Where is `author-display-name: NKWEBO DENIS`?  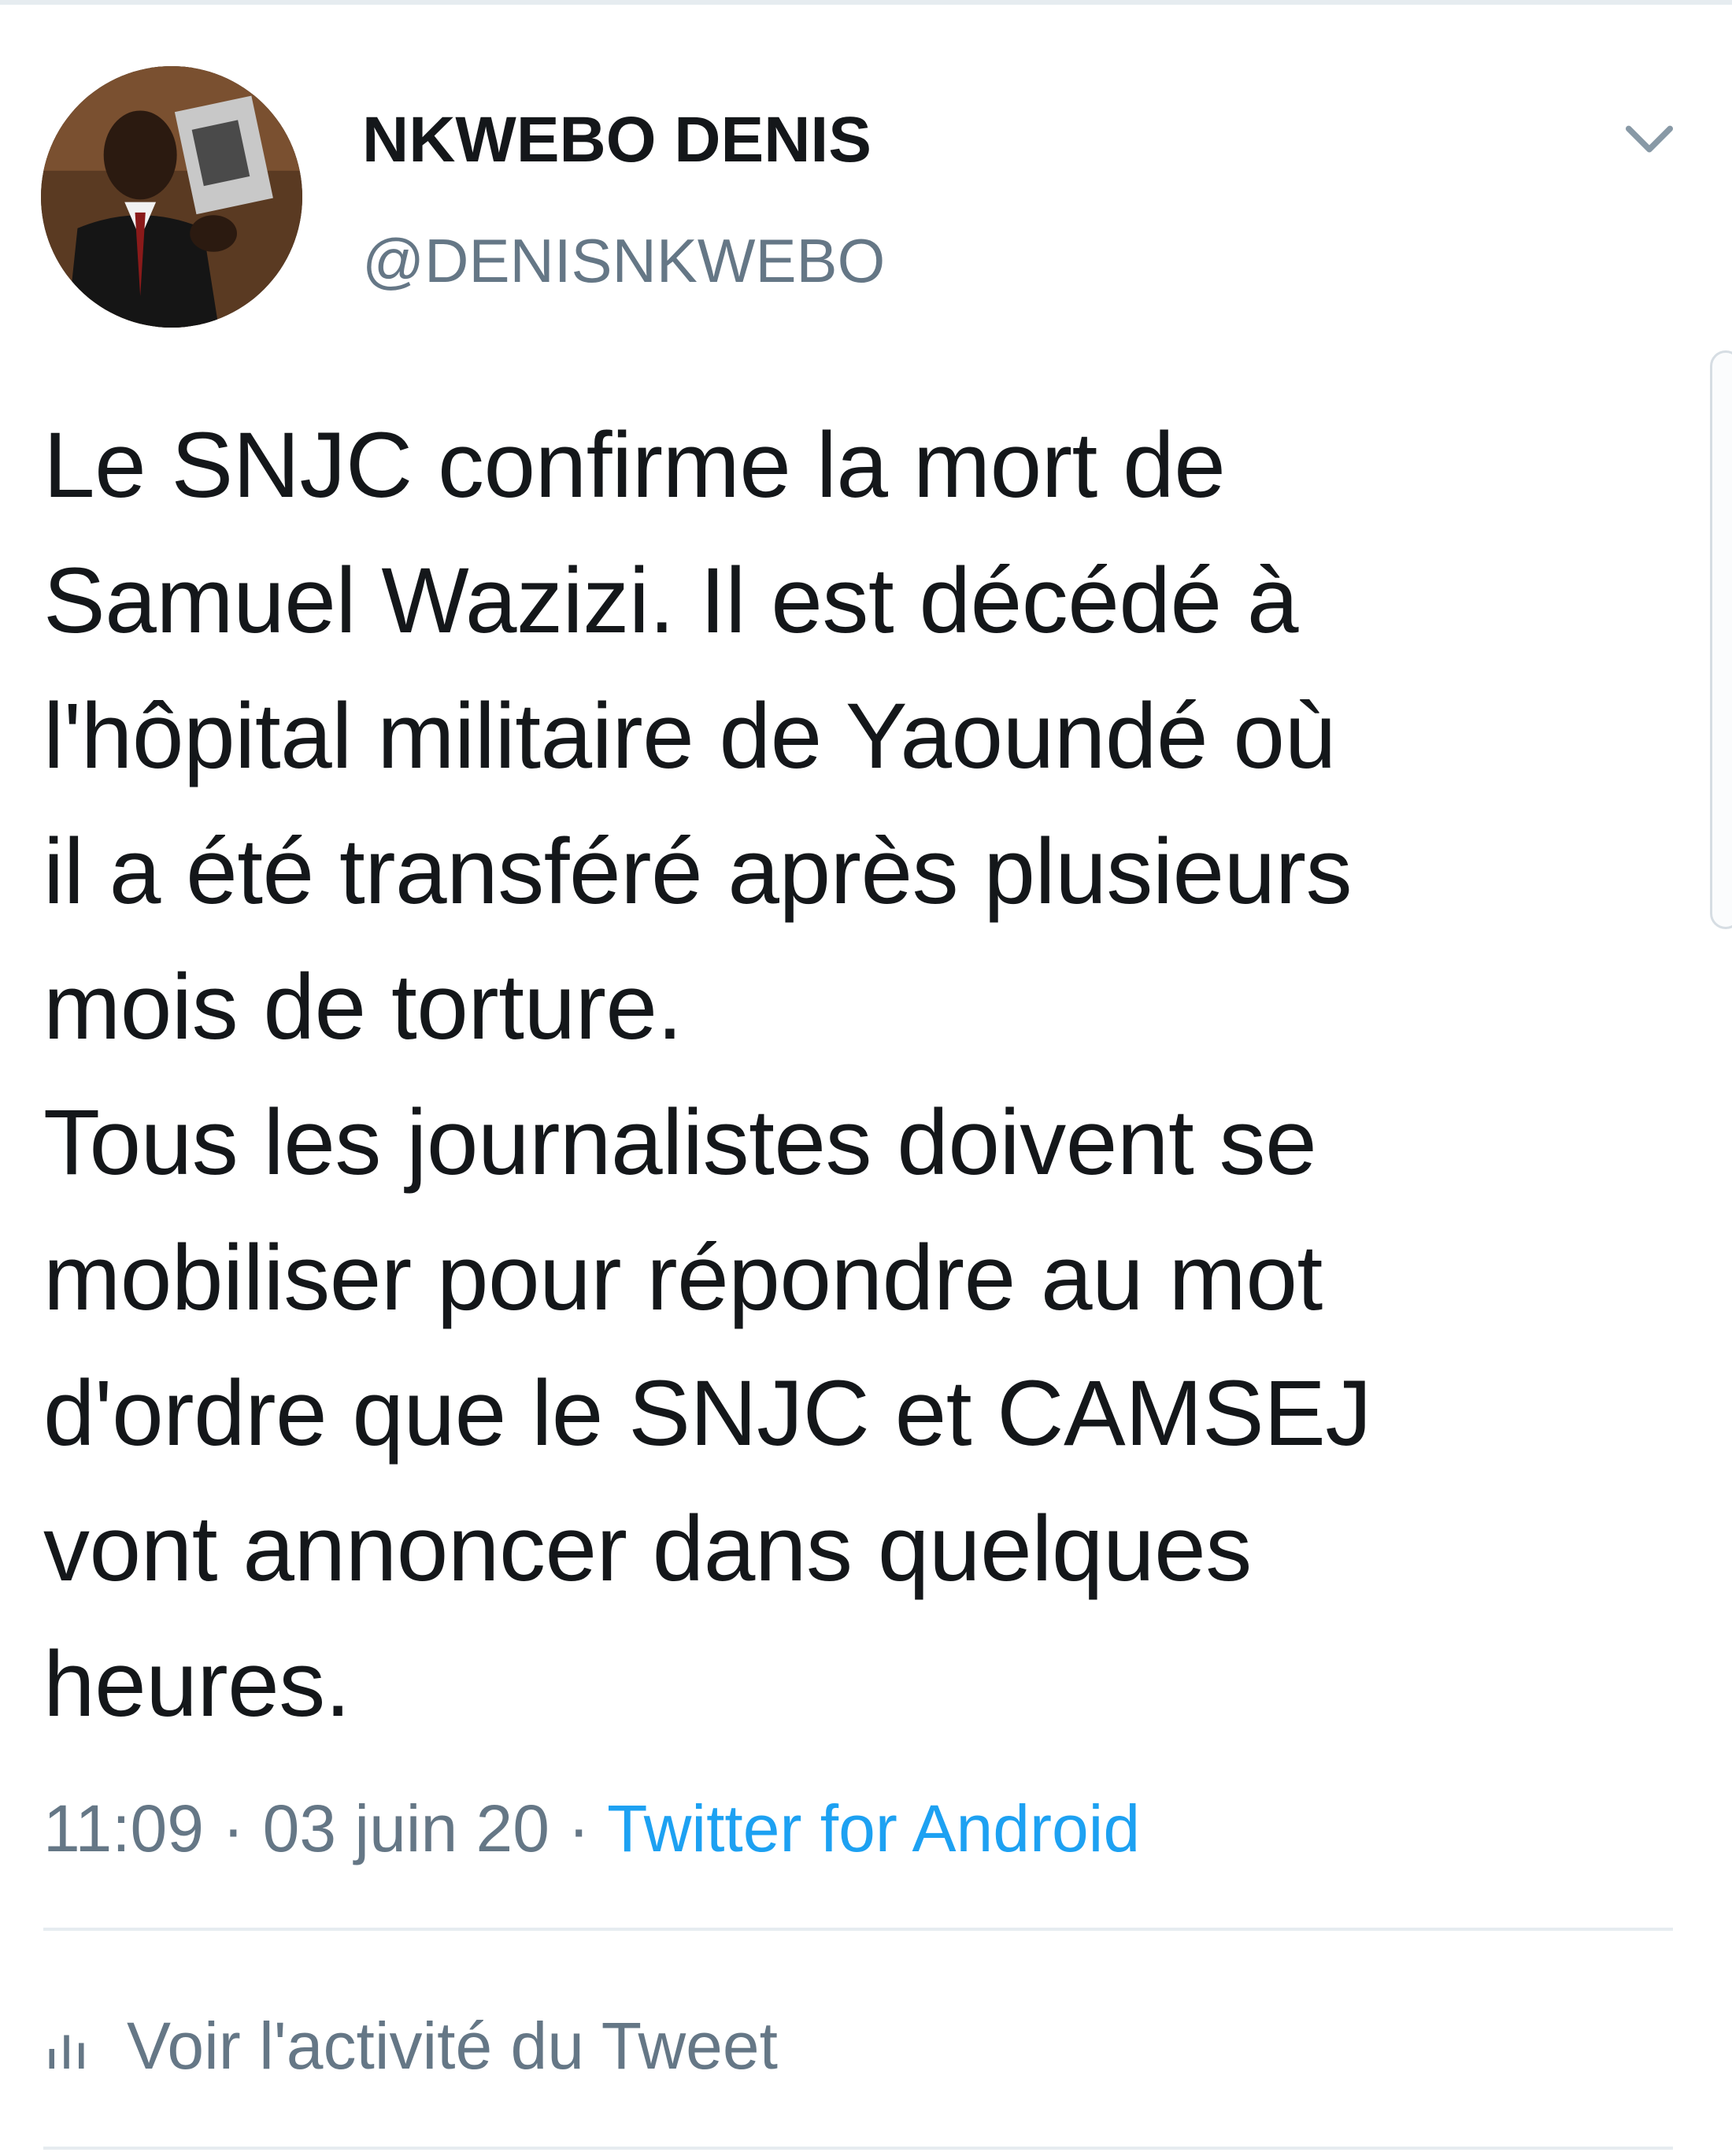
author-display-name: NKWEBO DENIS is located at coordinates (617, 140).